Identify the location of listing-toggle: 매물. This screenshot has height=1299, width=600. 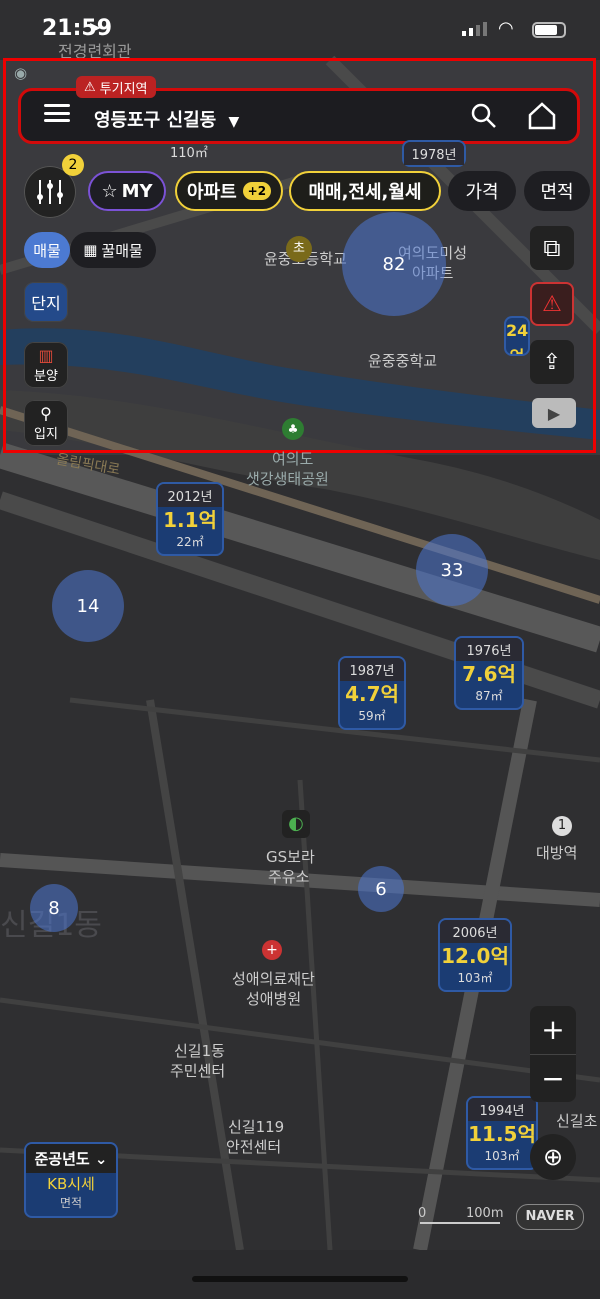
(47, 250).